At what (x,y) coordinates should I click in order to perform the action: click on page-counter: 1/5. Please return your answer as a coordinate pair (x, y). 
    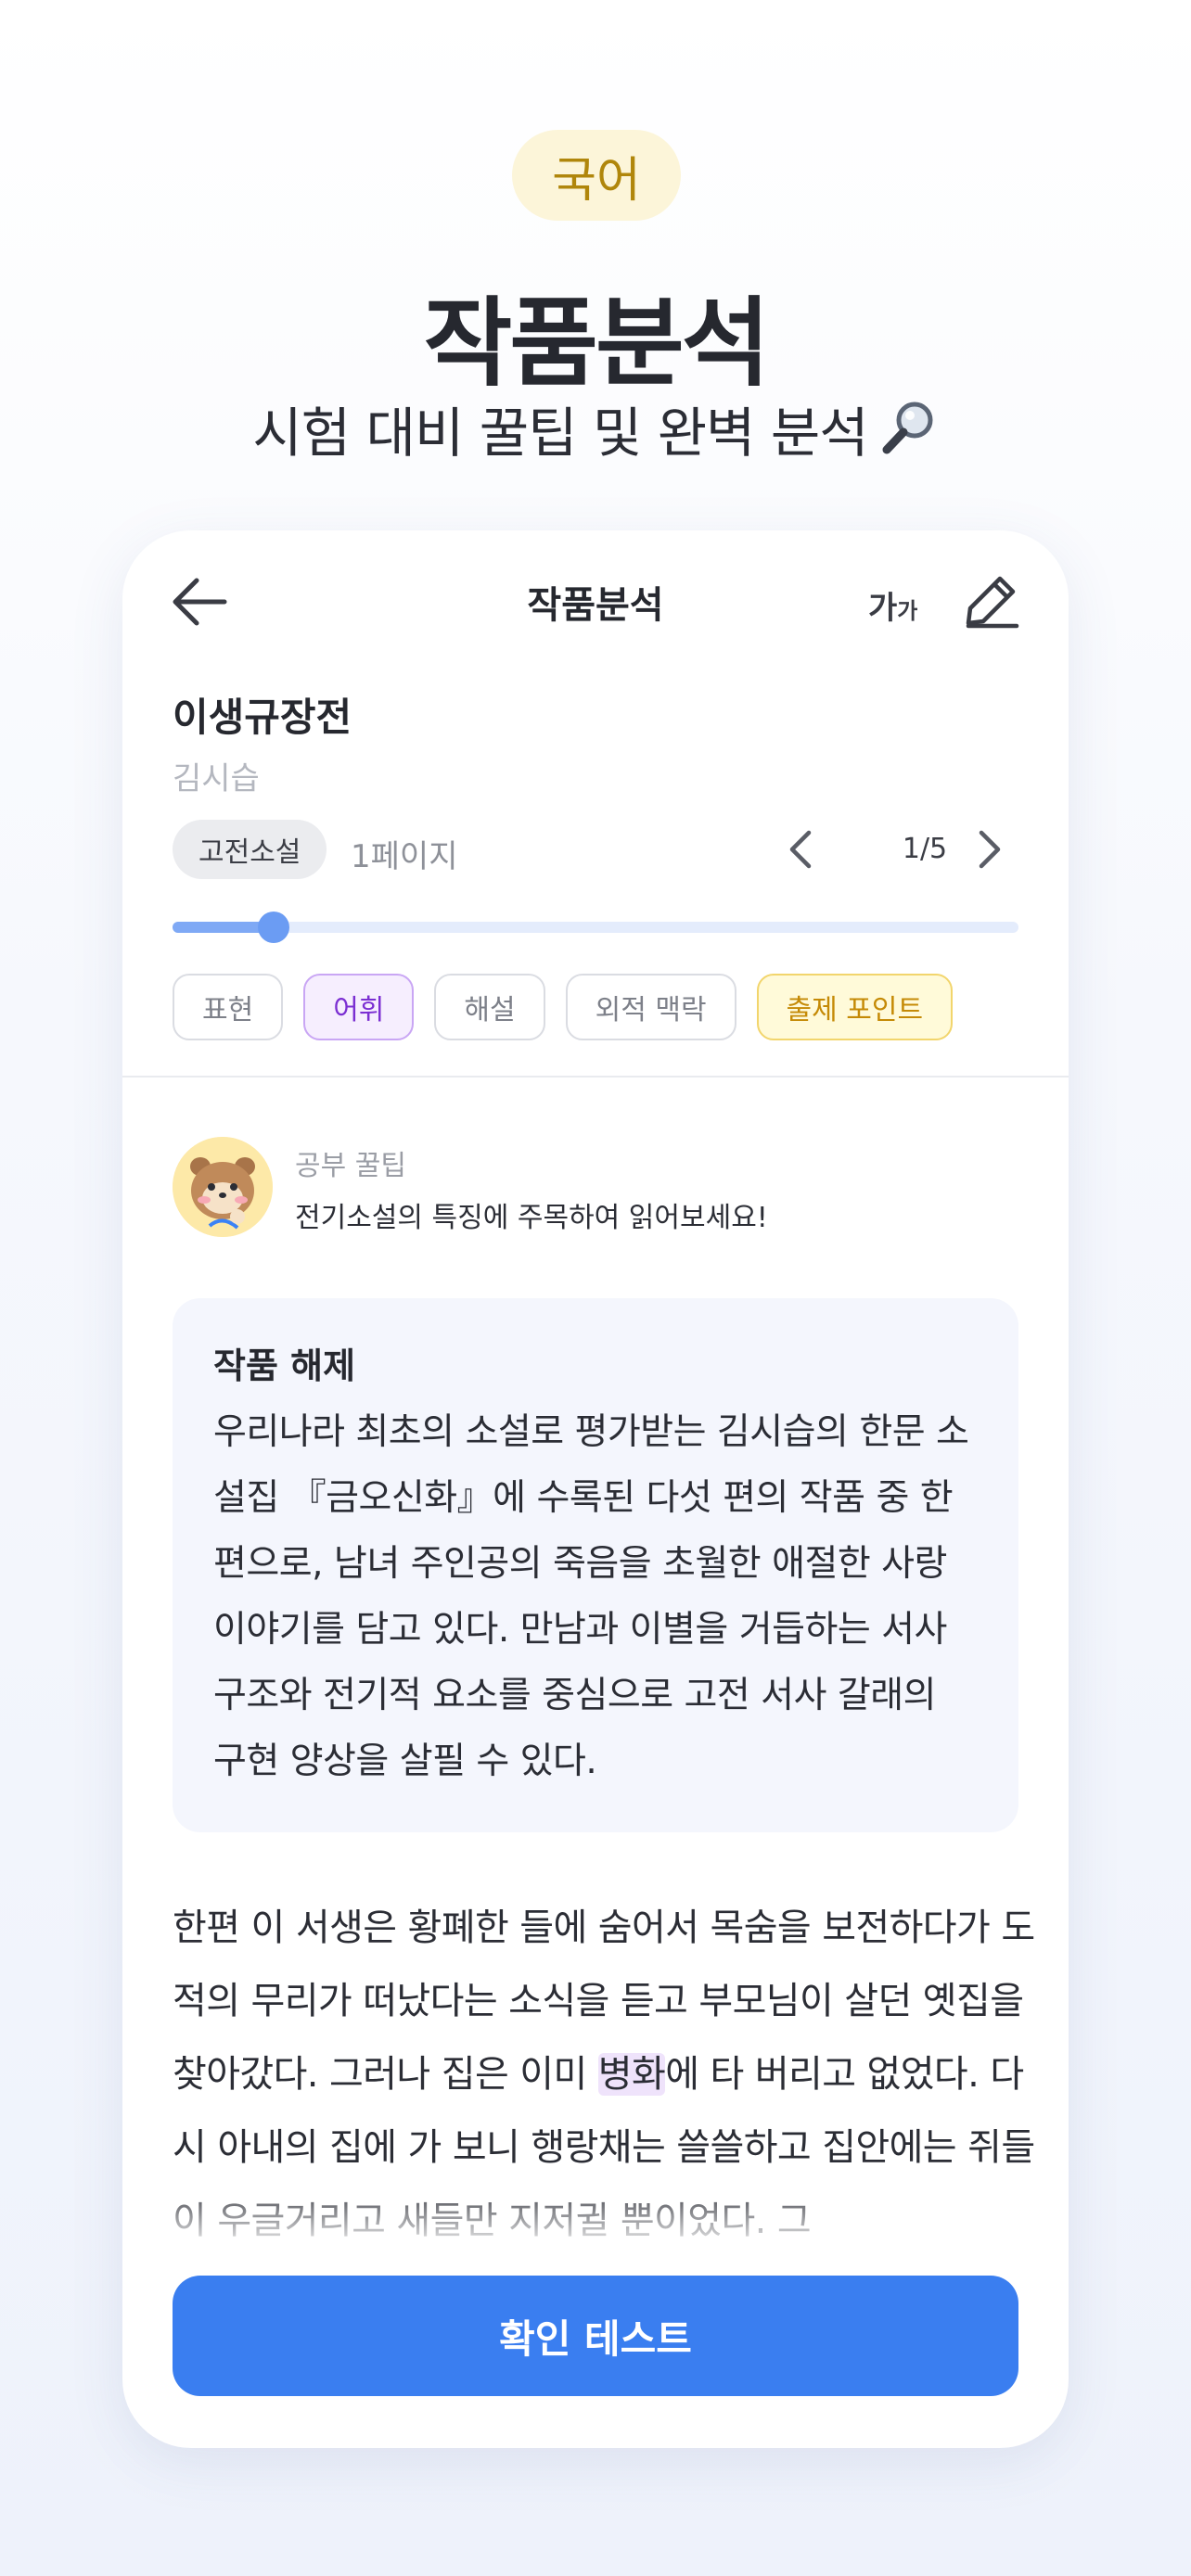
    Looking at the image, I should click on (925, 849).